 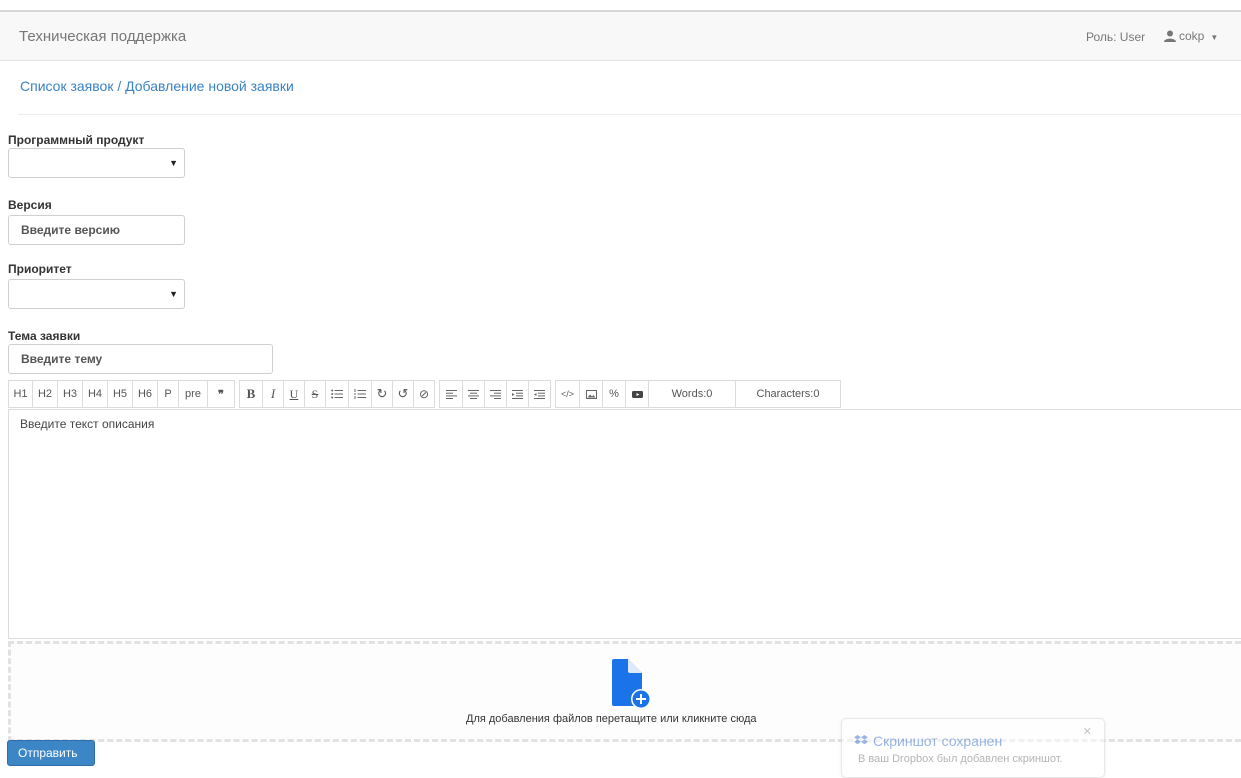 What do you see at coordinates (473, 394) in the screenshot?
I see `align-center-icon` at bounding box center [473, 394].